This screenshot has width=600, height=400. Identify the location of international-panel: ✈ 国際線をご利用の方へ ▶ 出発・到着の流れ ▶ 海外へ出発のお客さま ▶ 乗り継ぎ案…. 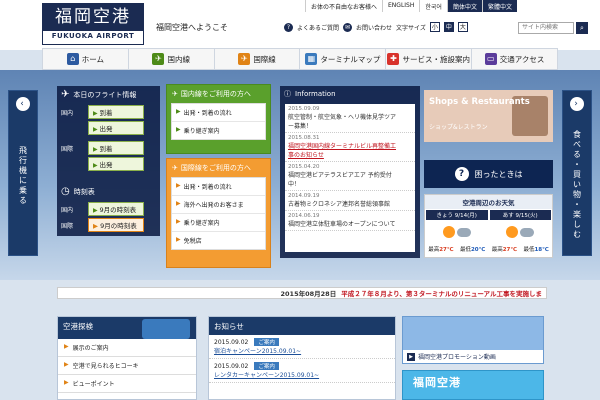
(218, 213).